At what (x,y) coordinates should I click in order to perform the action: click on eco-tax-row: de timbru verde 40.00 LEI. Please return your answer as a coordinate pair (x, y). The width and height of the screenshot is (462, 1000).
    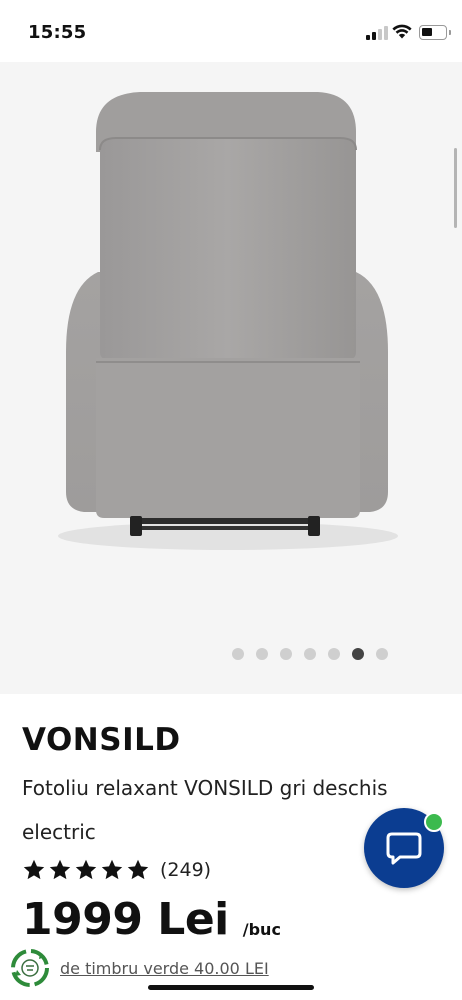
    Looking at the image, I should click on (139, 968).